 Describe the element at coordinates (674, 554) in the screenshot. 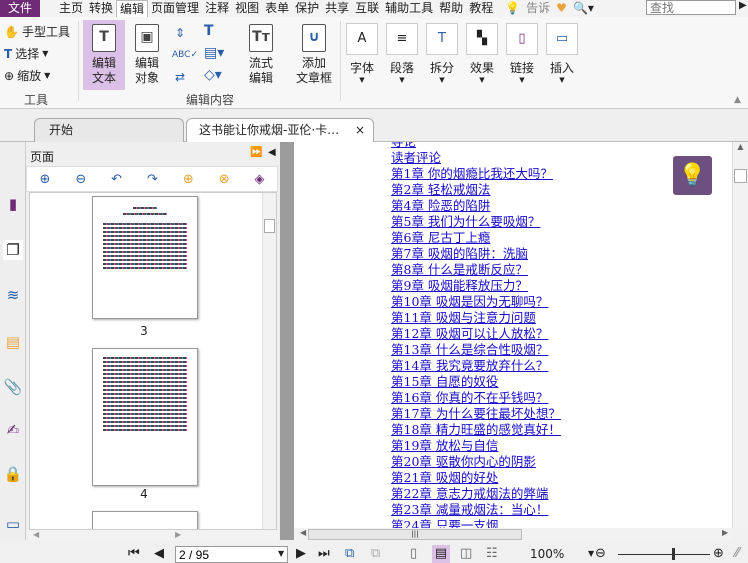

I see `zoom-slider-thumb` at that location.